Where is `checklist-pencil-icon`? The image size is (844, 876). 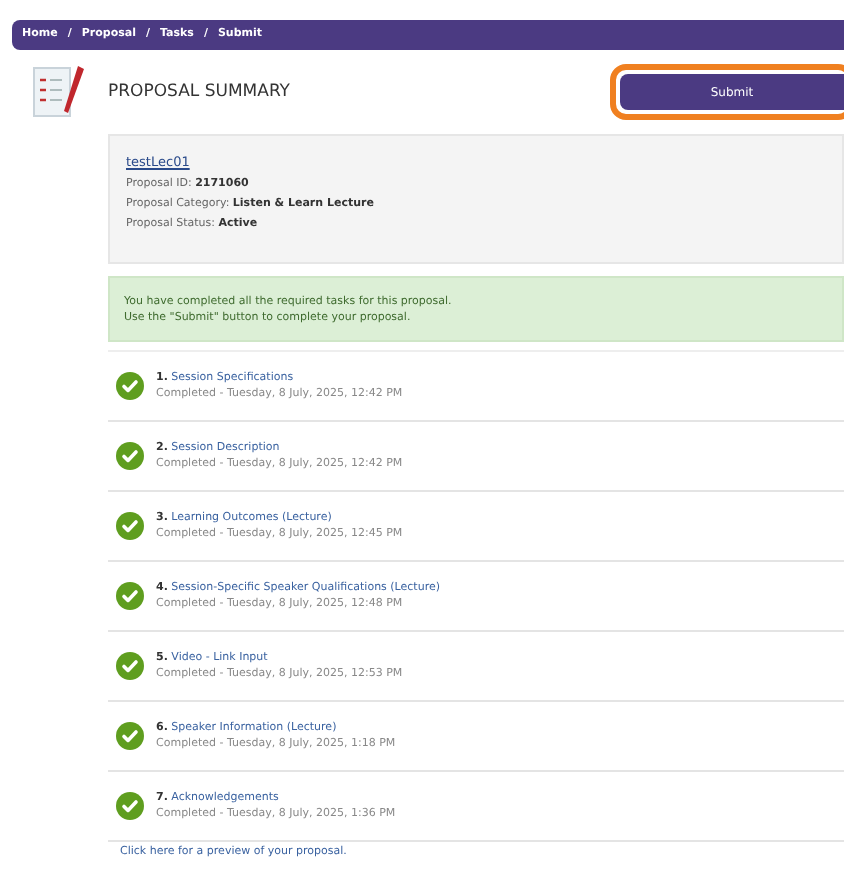
checklist-pencil-icon is located at coordinates (58, 92).